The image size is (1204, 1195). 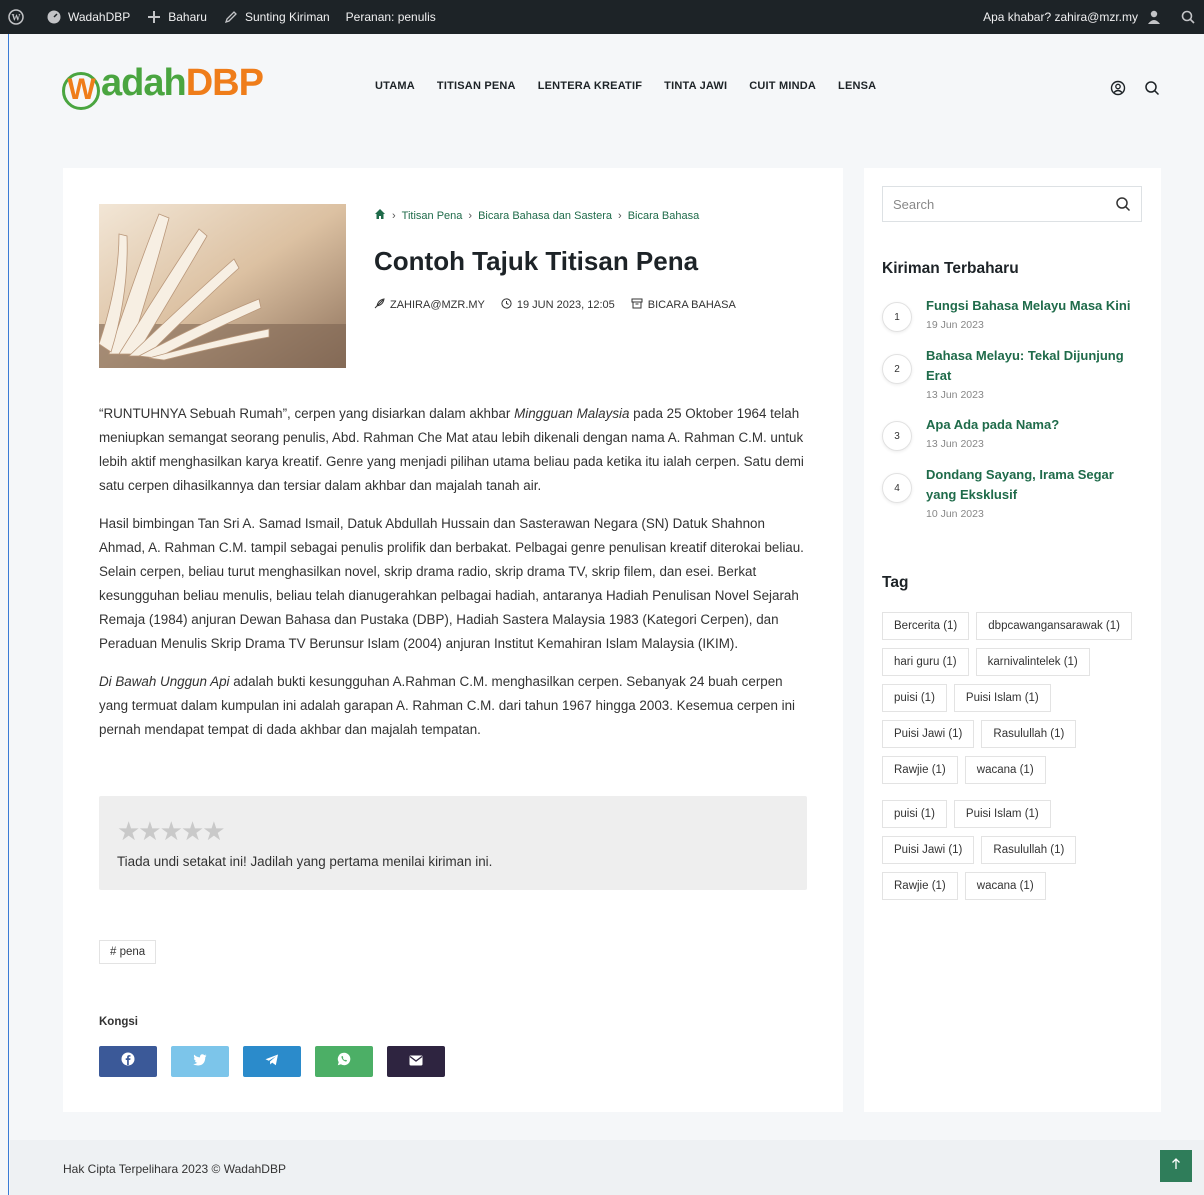 What do you see at coordinates (1054, 626) in the screenshot?
I see `tag-link: dbpcawangansarawak (1)` at bounding box center [1054, 626].